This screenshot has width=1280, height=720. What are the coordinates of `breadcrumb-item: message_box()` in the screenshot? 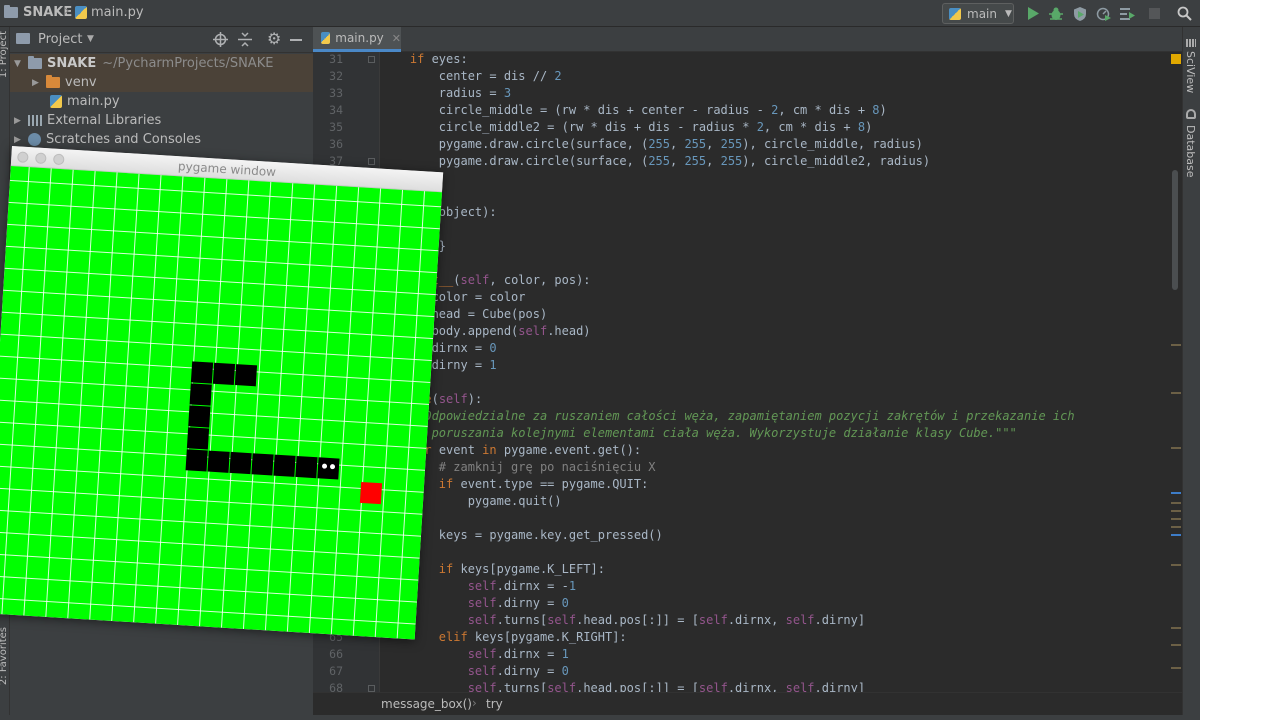 It's located at (426, 704).